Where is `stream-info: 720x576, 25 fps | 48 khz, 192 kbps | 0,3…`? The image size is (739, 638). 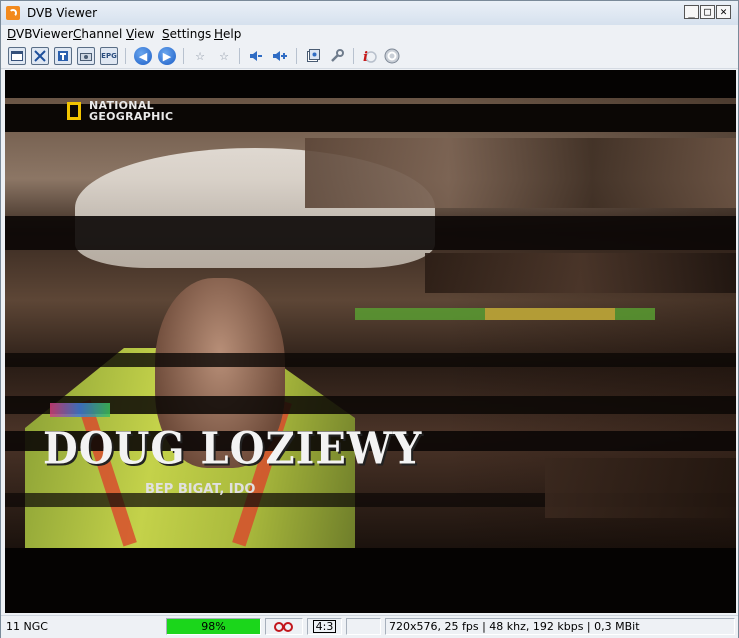
stream-info: 720x576, 25 fps | 48 khz, 192 kbps | 0,3… is located at coordinates (560, 626).